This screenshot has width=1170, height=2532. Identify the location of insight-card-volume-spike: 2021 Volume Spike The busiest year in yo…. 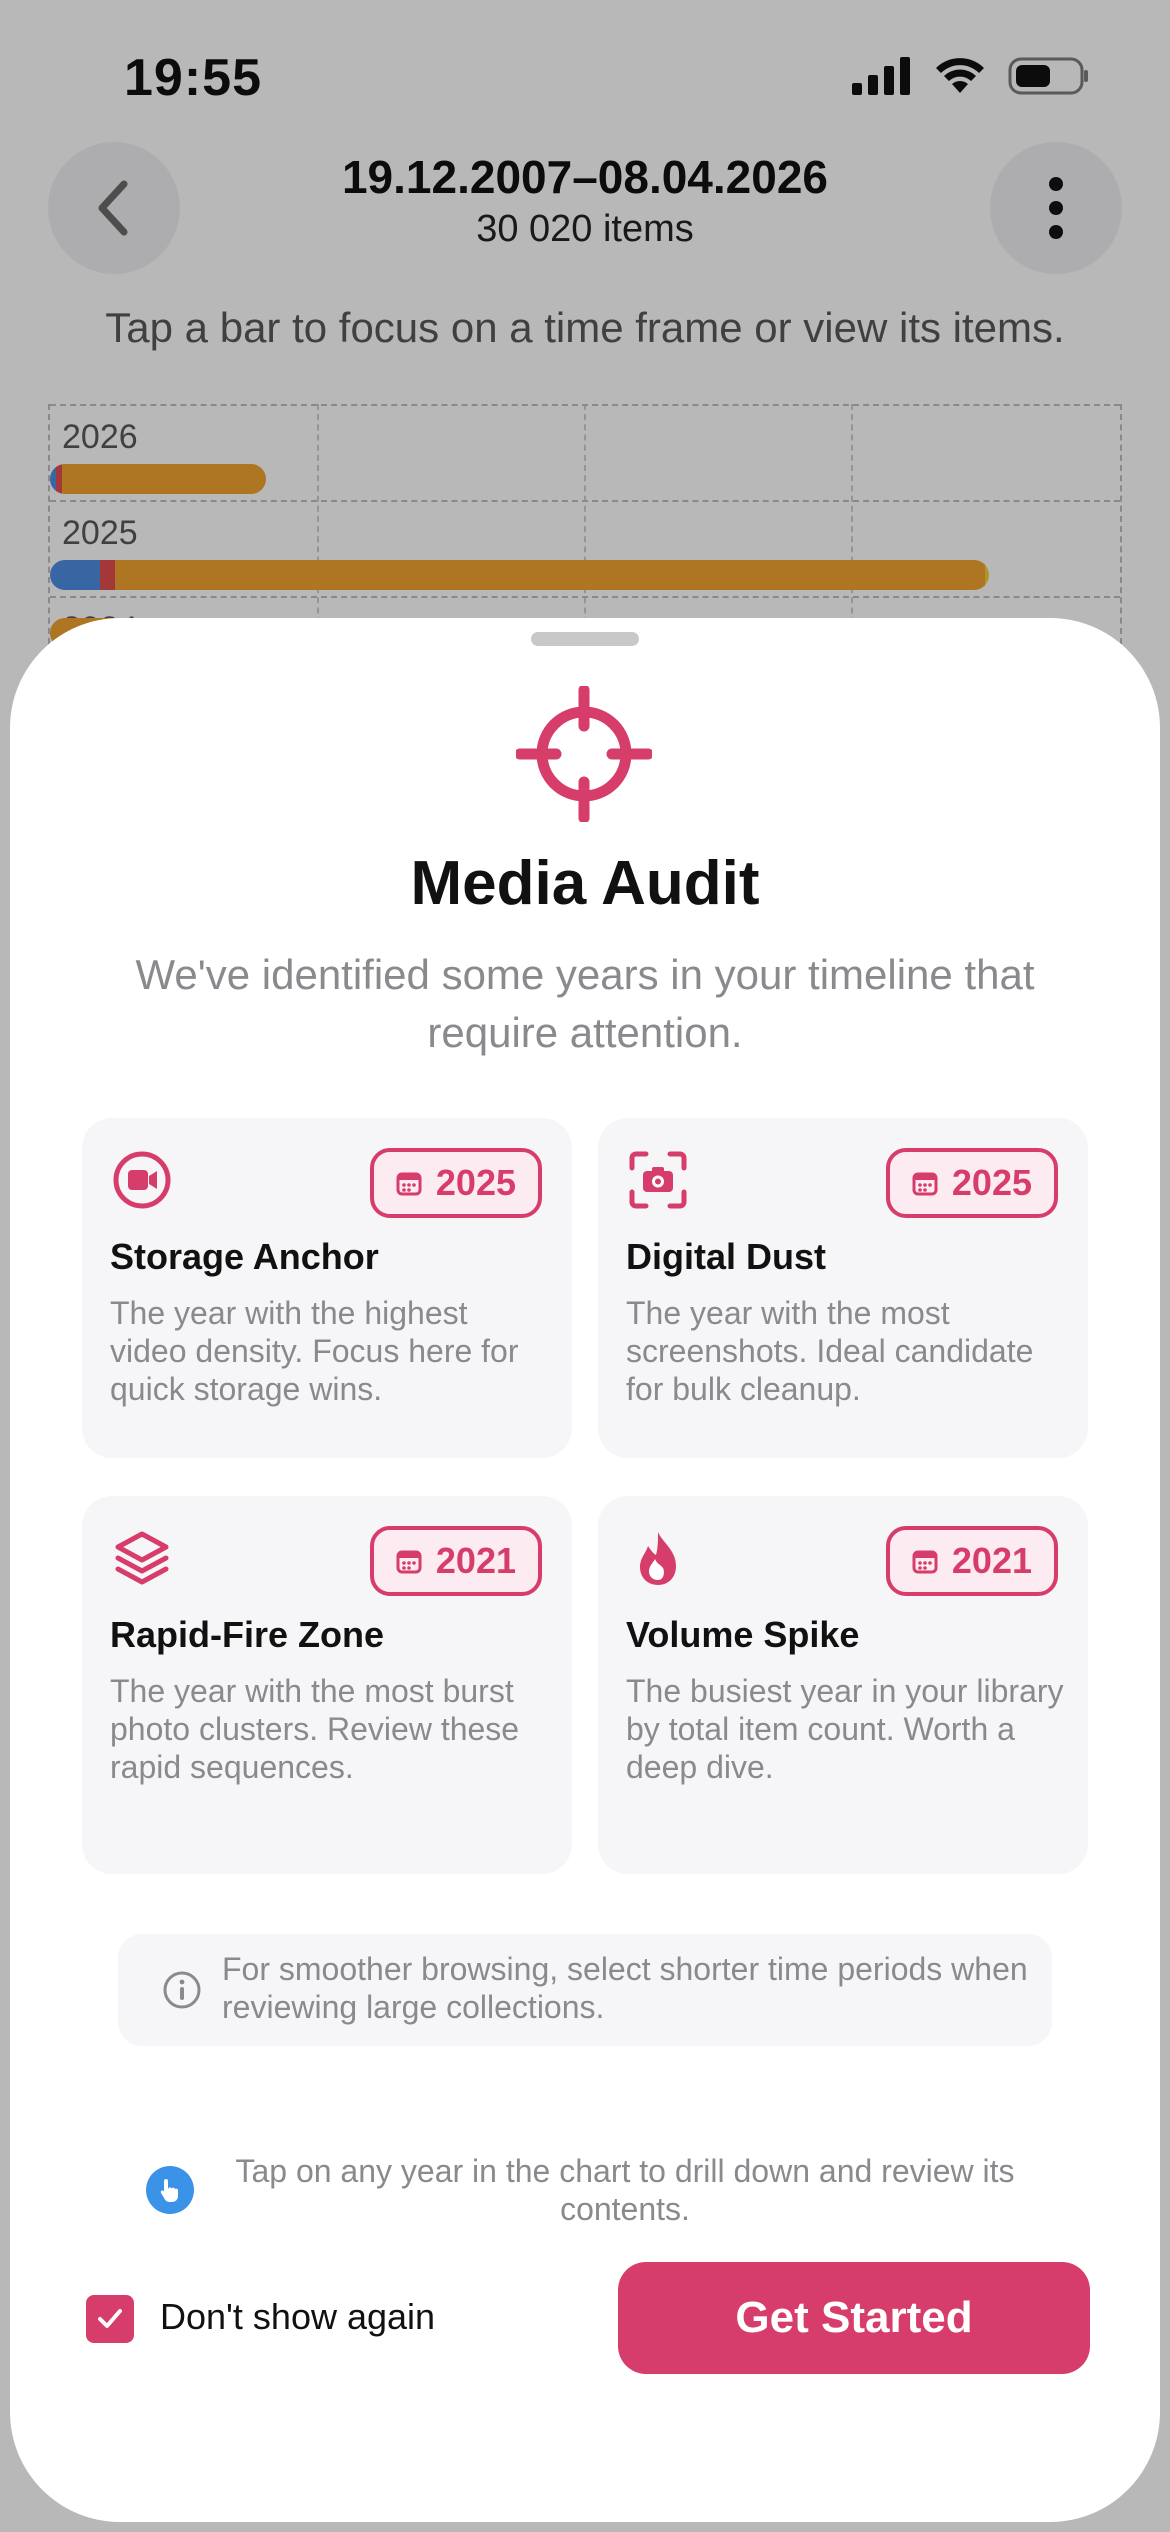
(843, 1685).